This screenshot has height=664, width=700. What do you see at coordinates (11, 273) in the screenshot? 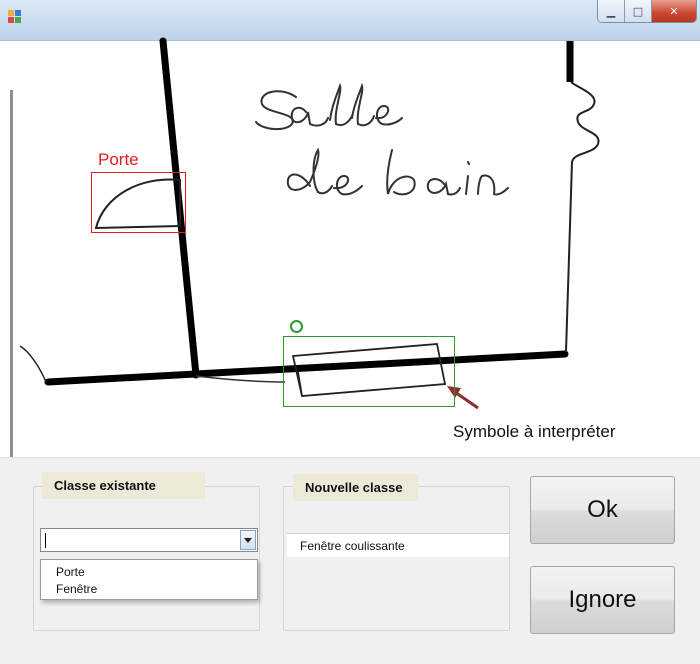
I see `window-left-edge` at bounding box center [11, 273].